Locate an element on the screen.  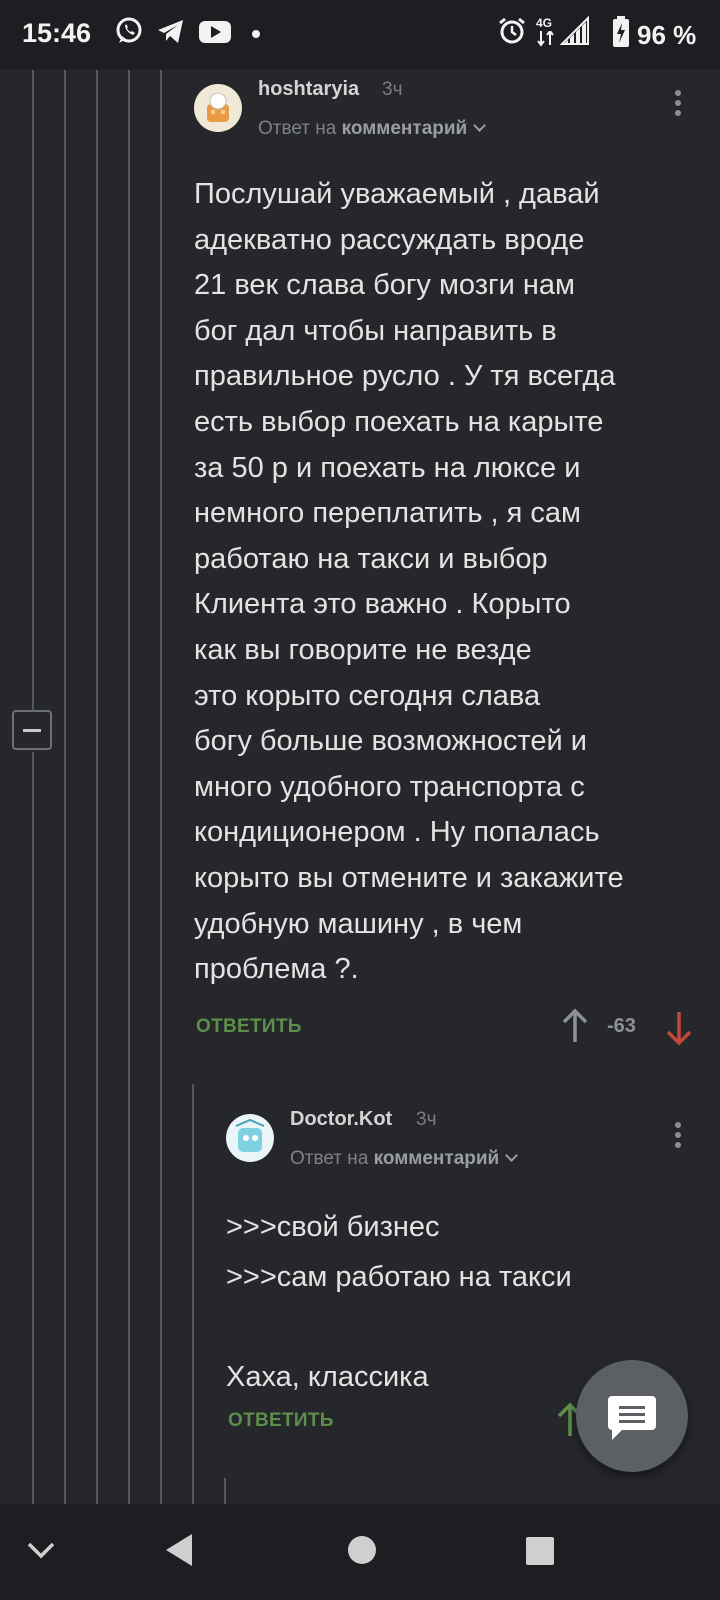
alarm-icon is located at coordinates (512, 30).